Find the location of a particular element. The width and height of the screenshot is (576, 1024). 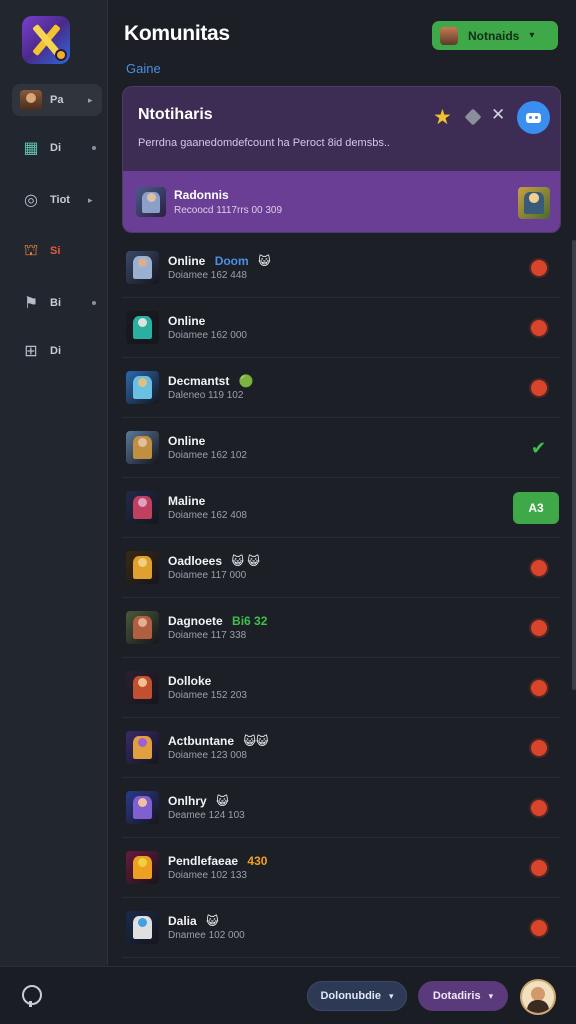

sidebar-item-label: Tiot is located at coordinates (60, 200).